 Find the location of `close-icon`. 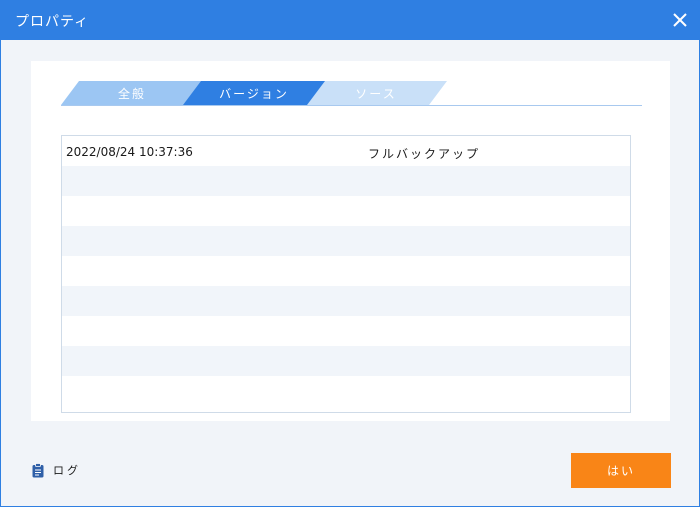

close-icon is located at coordinates (680, 20).